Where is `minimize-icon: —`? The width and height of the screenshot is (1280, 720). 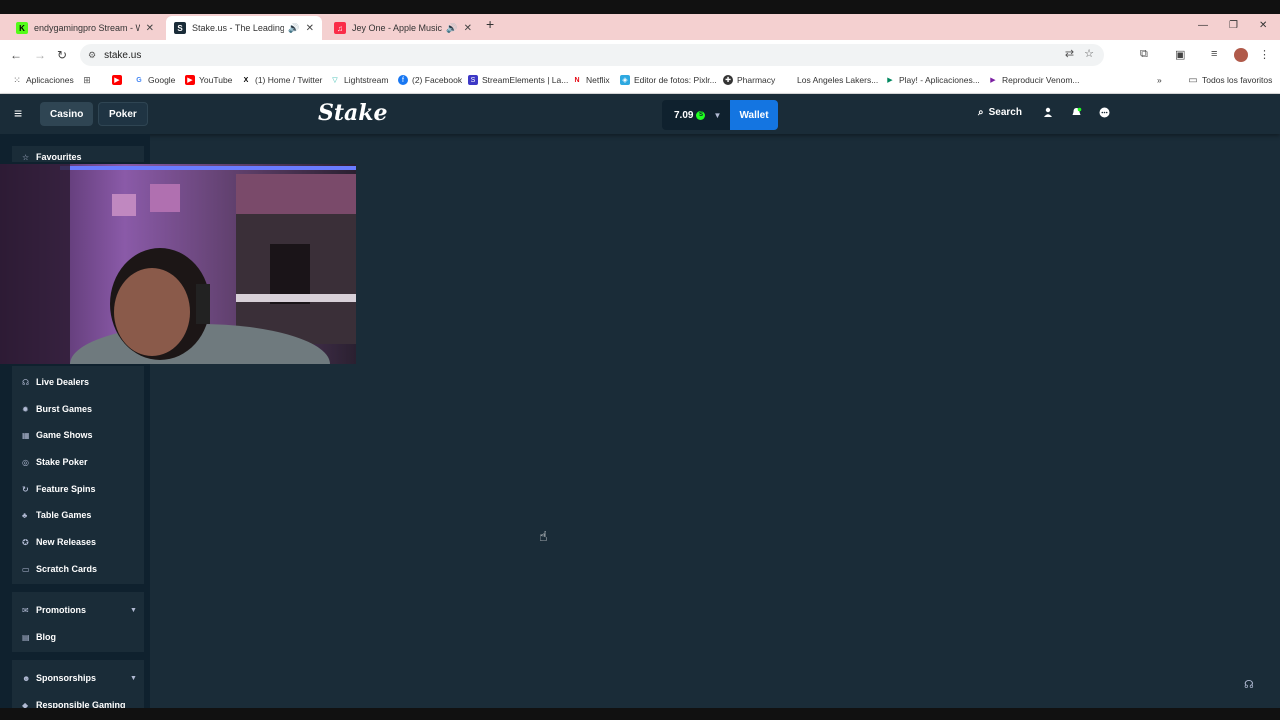
minimize-icon: — is located at coordinates (1203, 25).